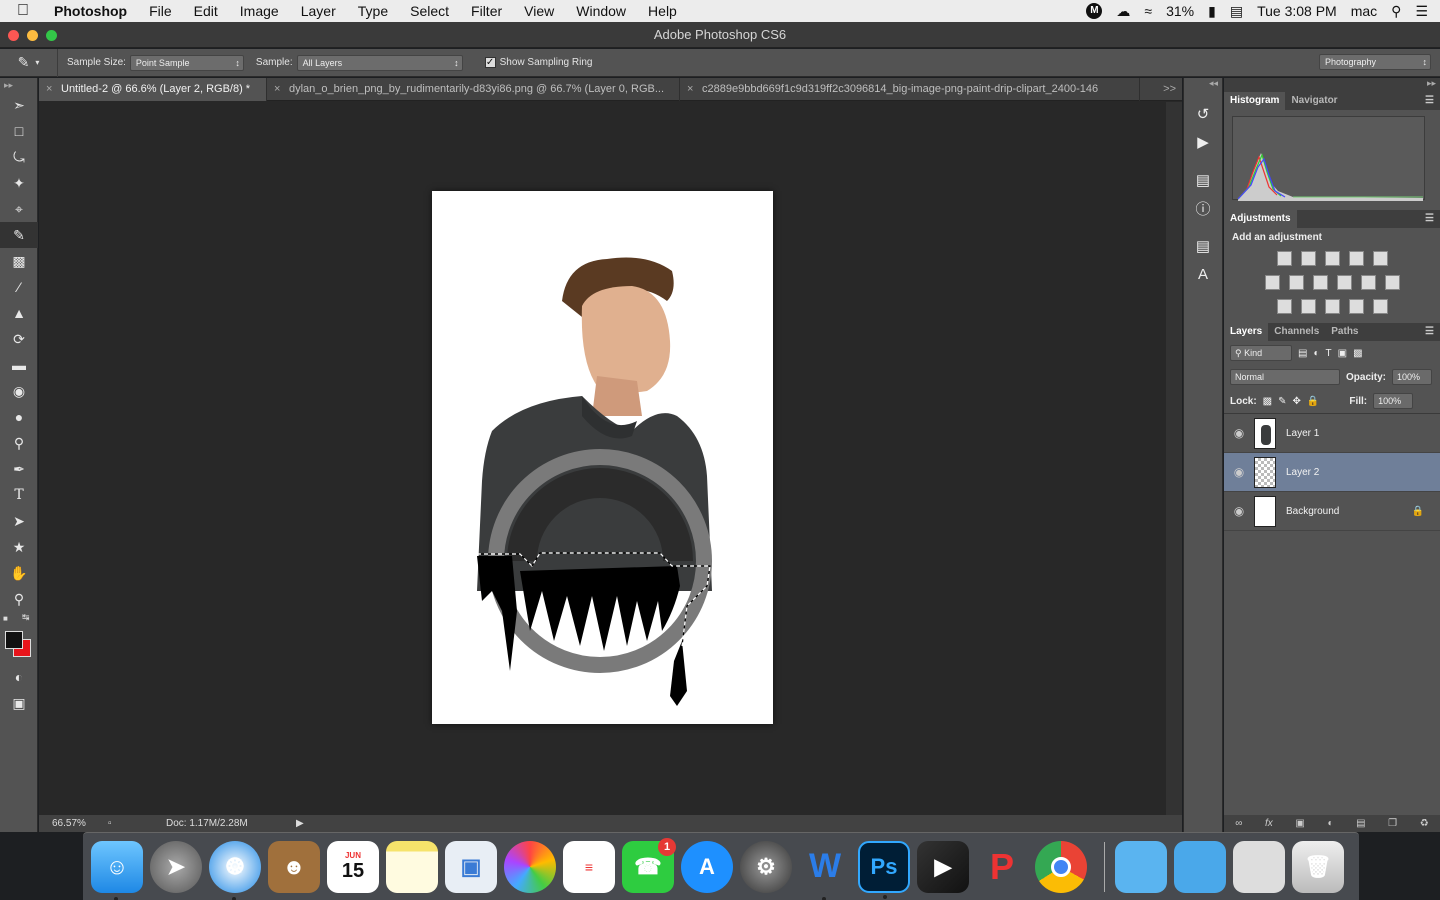 The width and height of the screenshot is (1440, 900). I want to click on menu-image: Image, so click(259, 11).